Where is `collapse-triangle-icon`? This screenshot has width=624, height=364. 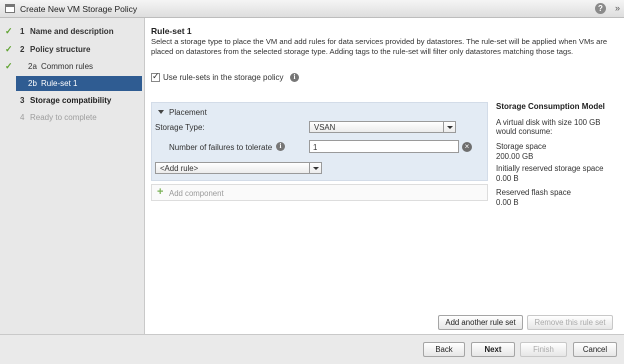 collapse-triangle-icon is located at coordinates (161, 112).